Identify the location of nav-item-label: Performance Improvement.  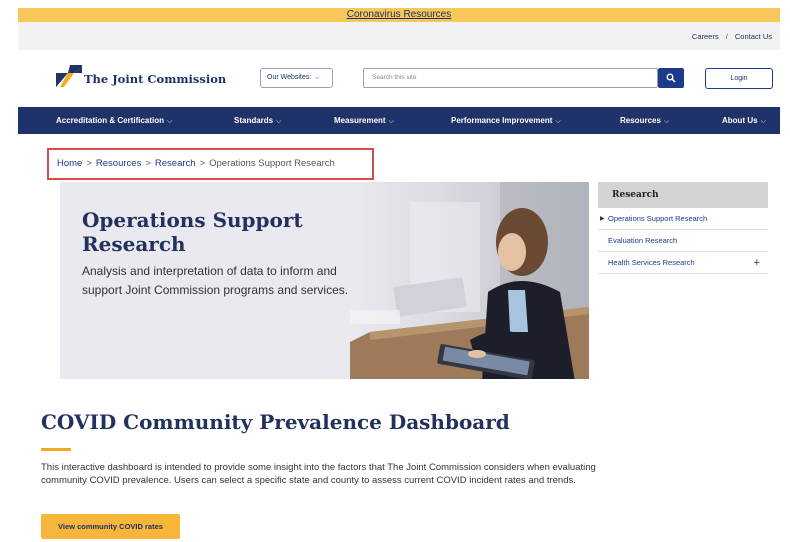
(502, 120).